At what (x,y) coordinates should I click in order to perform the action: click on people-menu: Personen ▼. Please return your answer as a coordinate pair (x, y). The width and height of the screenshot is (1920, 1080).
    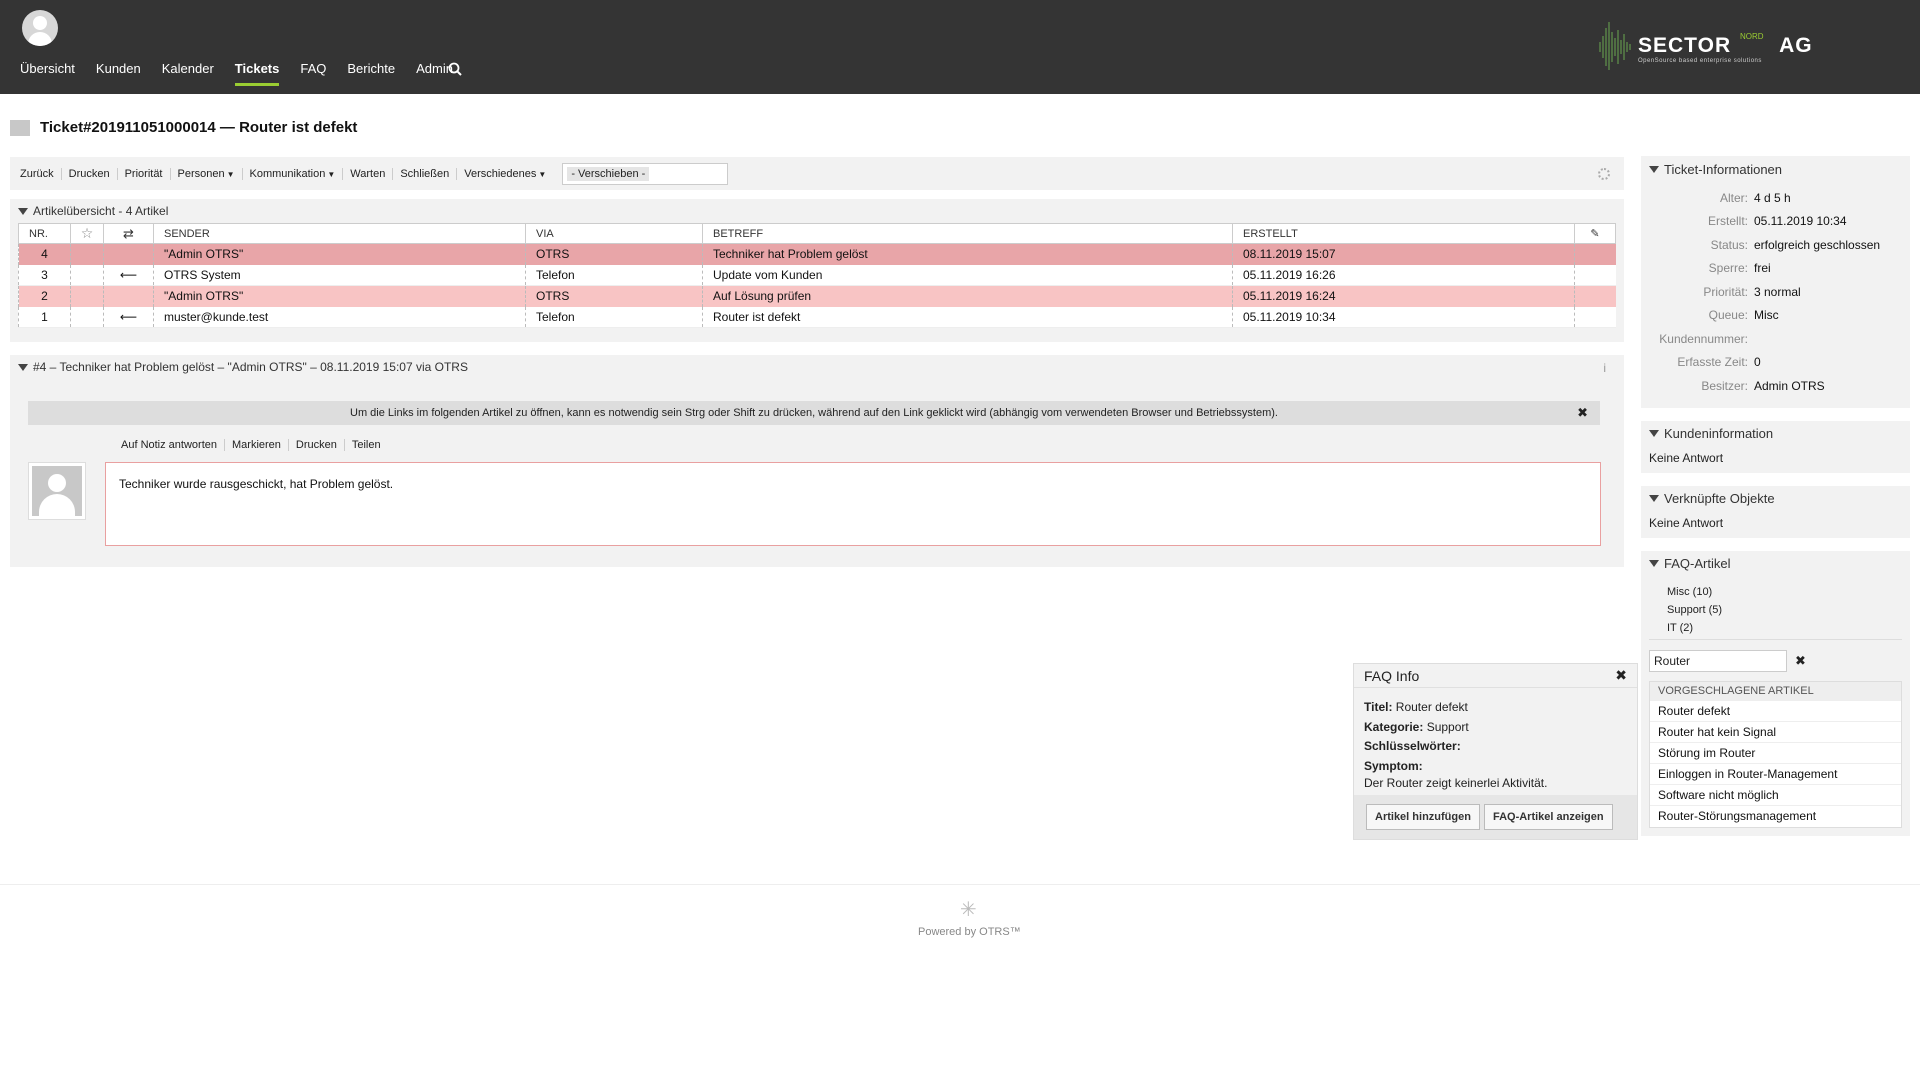
    Looking at the image, I should click on (210, 173).